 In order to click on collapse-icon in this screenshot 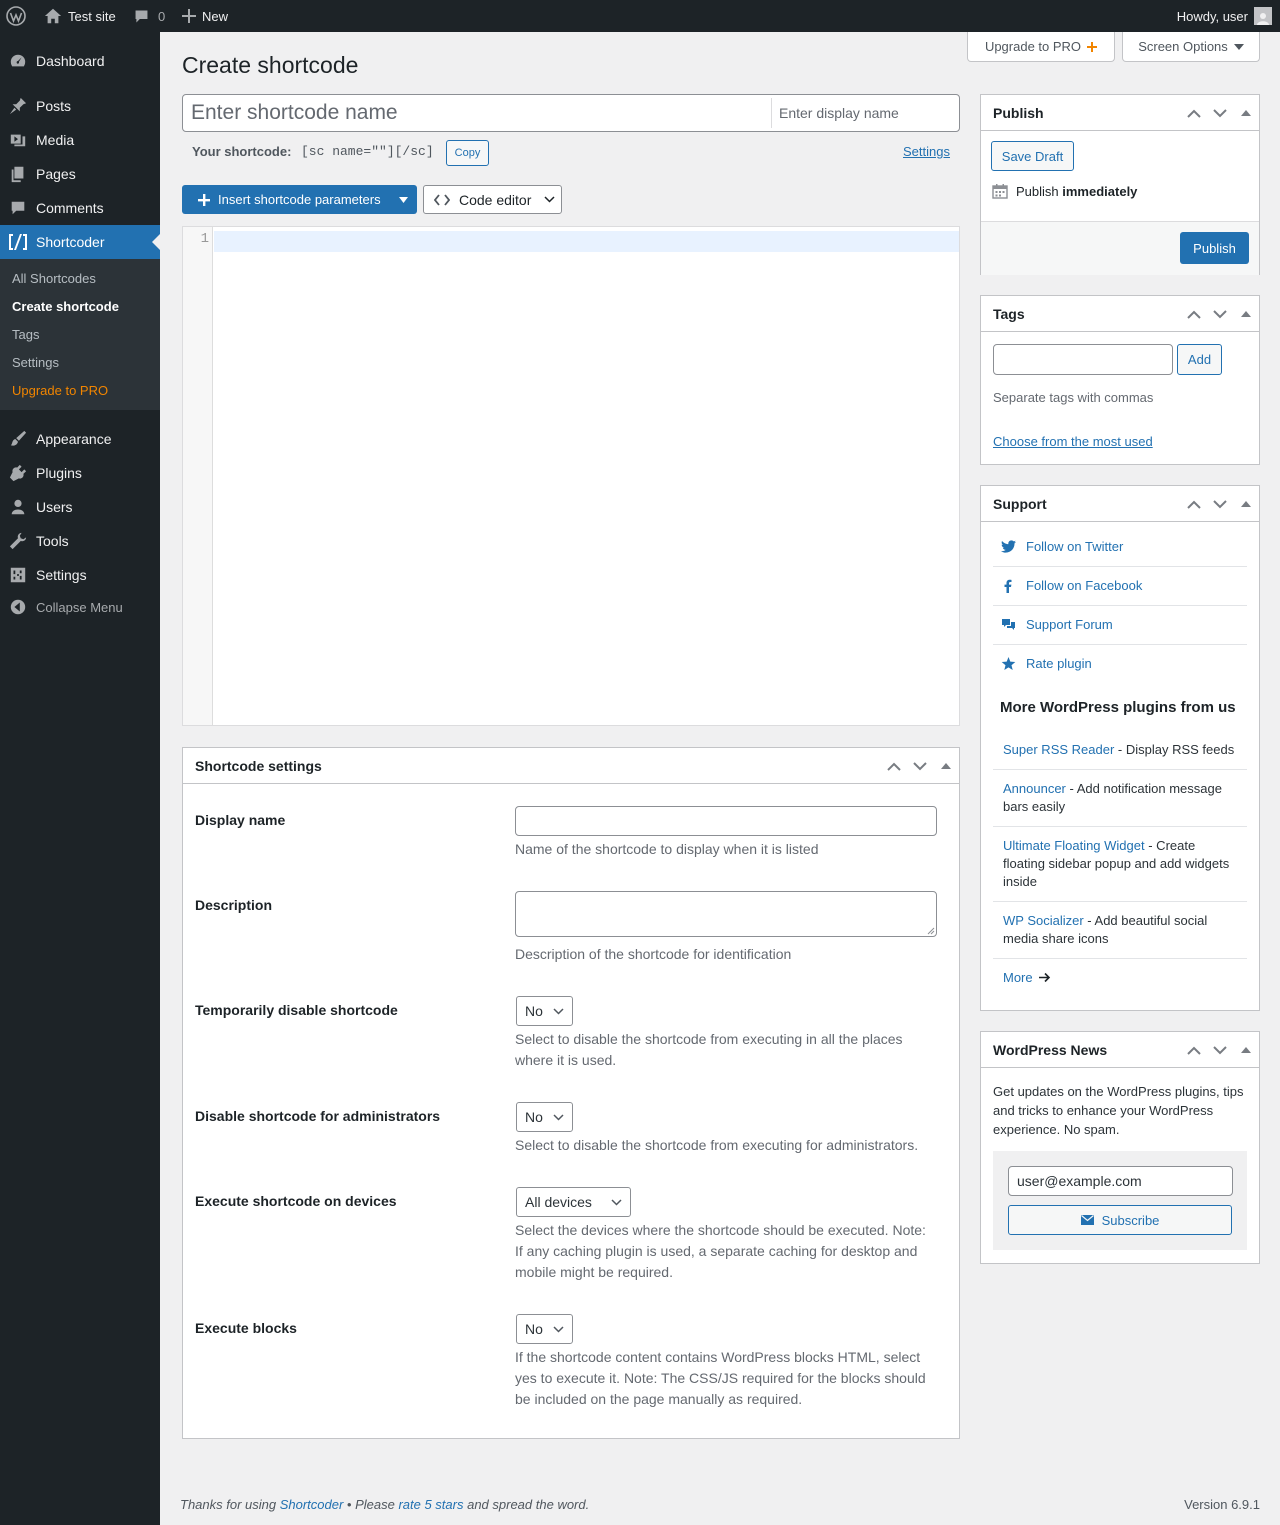, I will do `click(18, 607)`.